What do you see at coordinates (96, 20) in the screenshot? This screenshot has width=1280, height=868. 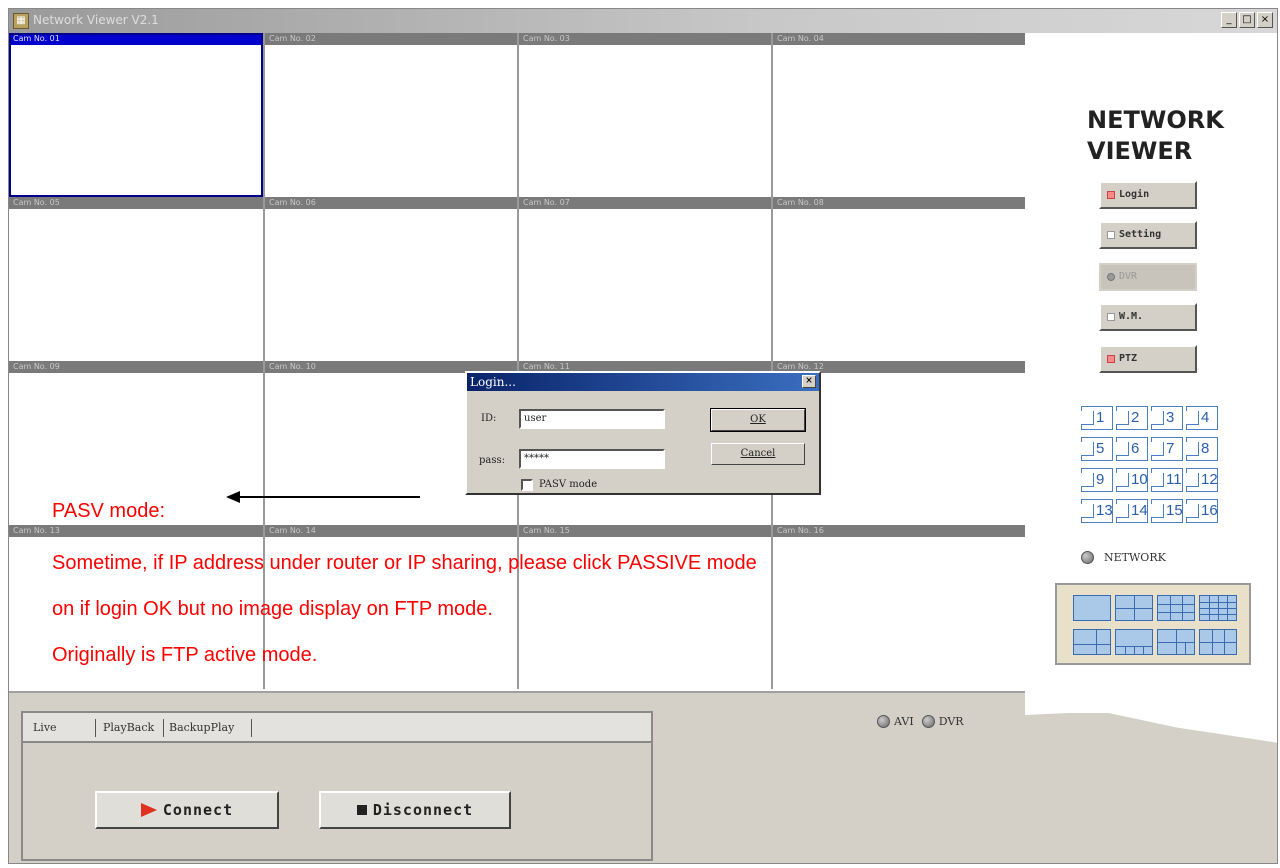 I see `window-title: Network Viewer V2.1` at bounding box center [96, 20].